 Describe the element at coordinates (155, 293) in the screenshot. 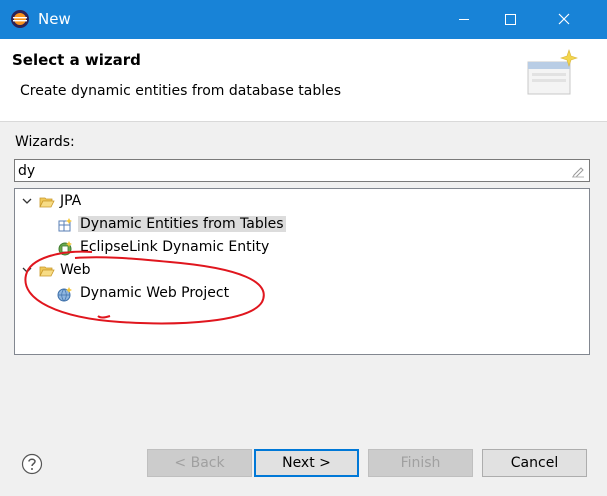

I see `tree-item-label: Dynamic Web Project` at that location.